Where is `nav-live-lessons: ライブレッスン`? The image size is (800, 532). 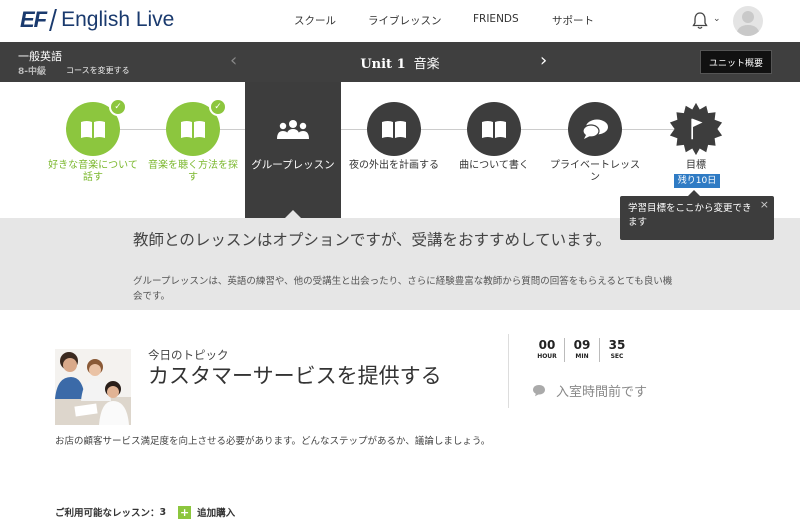
nav-live-lessons: ライブレッスン is located at coordinates (405, 20).